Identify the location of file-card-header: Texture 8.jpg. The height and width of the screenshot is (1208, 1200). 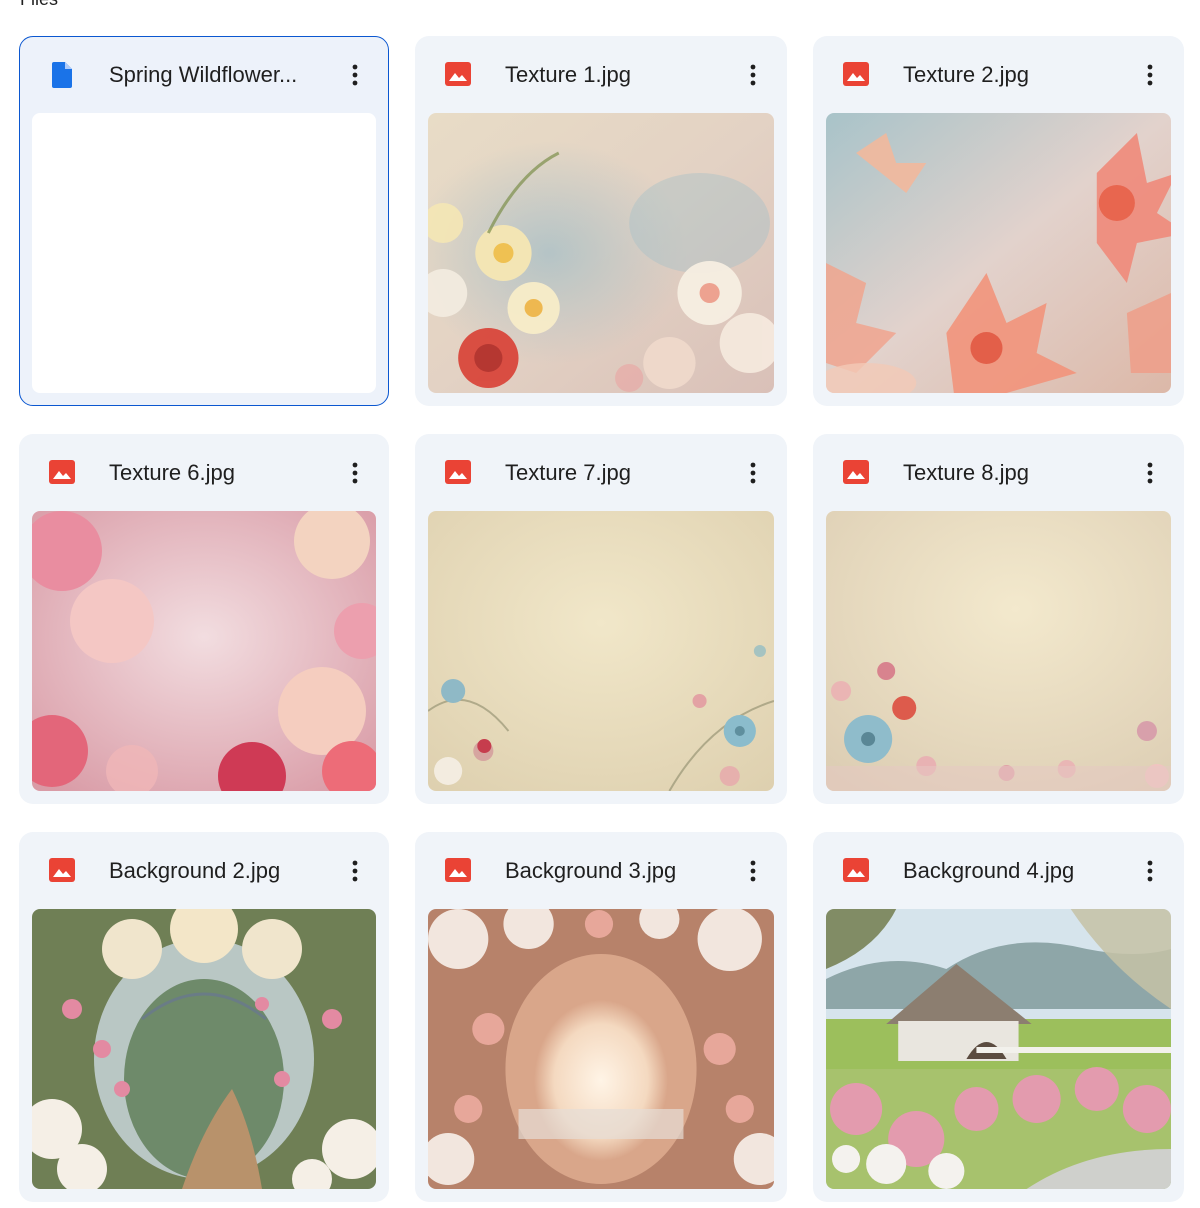
(998, 472).